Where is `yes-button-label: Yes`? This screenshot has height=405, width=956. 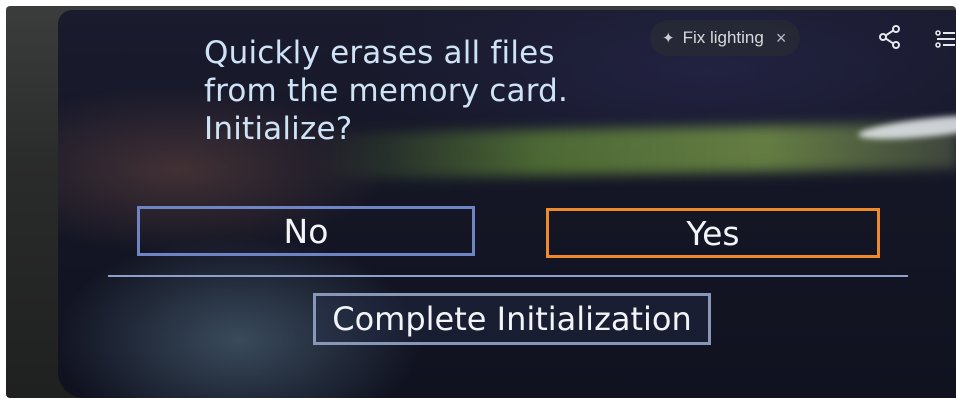
yes-button-label: Yes is located at coordinates (713, 233).